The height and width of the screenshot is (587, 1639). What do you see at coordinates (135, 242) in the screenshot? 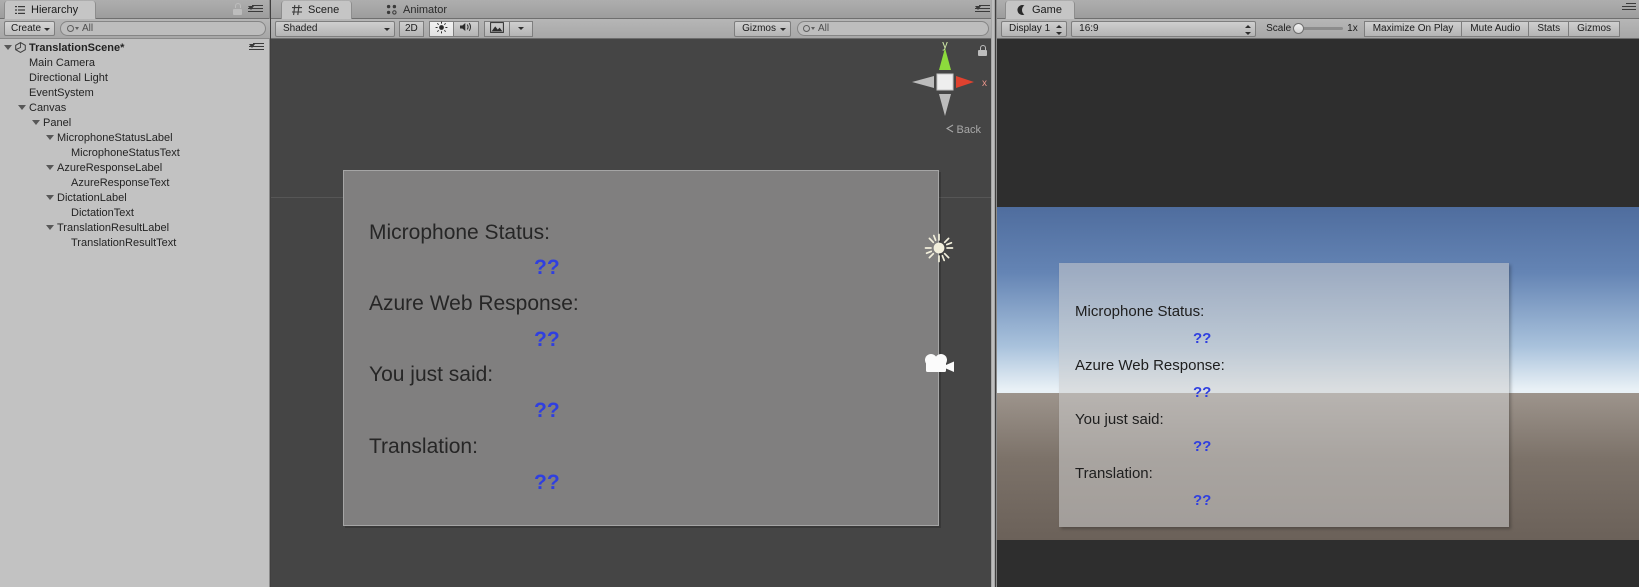
I see `hierarchy-item-translationresulttext: TranslationResultText` at bounding box center [135, 242].